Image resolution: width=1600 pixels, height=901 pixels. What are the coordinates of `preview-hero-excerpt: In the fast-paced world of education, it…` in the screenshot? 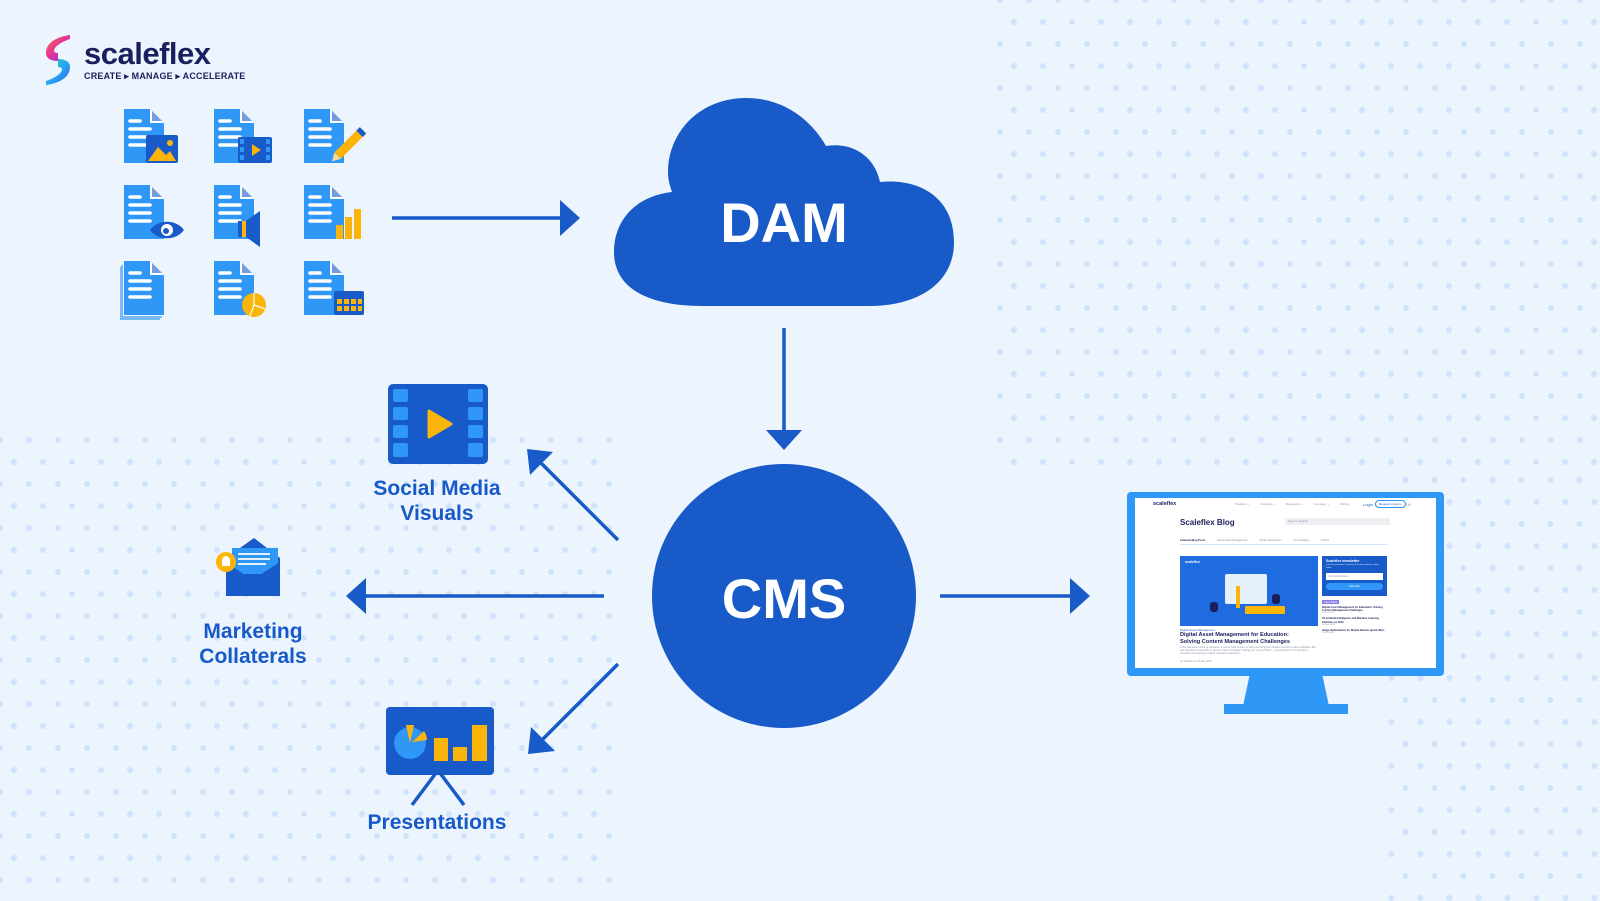 It's located at (1248, 651).